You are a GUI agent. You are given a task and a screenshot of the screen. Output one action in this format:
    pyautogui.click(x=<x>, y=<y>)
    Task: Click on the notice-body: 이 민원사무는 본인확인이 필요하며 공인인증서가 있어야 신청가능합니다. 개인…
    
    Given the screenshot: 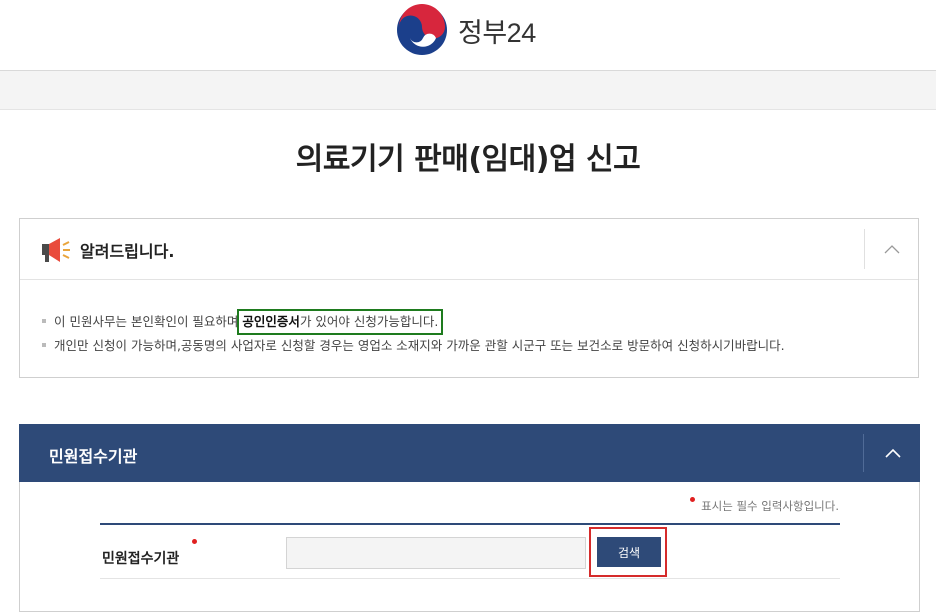 What is the action you would take?
    pyautogui.click(x=477, y=337)
    